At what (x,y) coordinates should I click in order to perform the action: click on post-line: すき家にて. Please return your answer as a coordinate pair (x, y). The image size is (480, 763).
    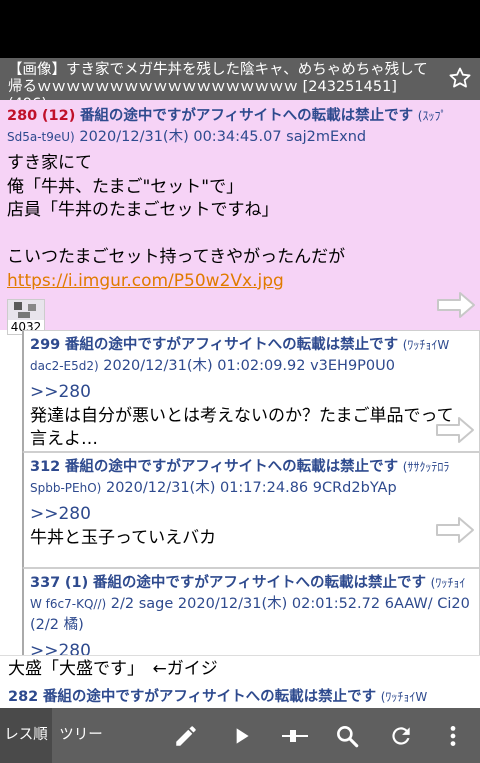
    Looking at the image, I should click on (49, 163).